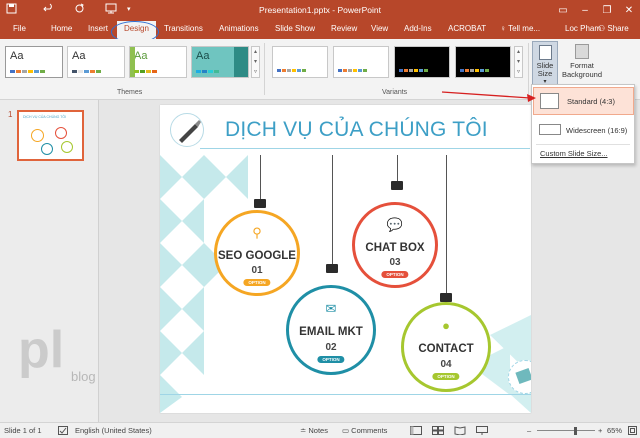 This screenshot has width=640, height=438. I want to click on ribbon-display-options-icon: ▭, so click(563, 10).